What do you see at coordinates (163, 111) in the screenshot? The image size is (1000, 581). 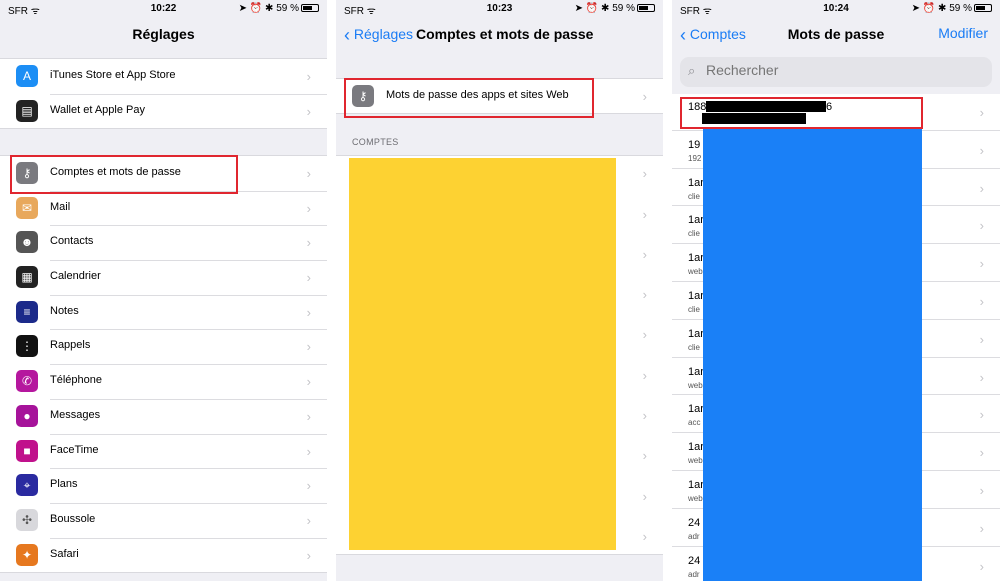 I see `settings-item-wallet: ▤ Wallet et Apple Pay ›` at bounding box center [163, 111].